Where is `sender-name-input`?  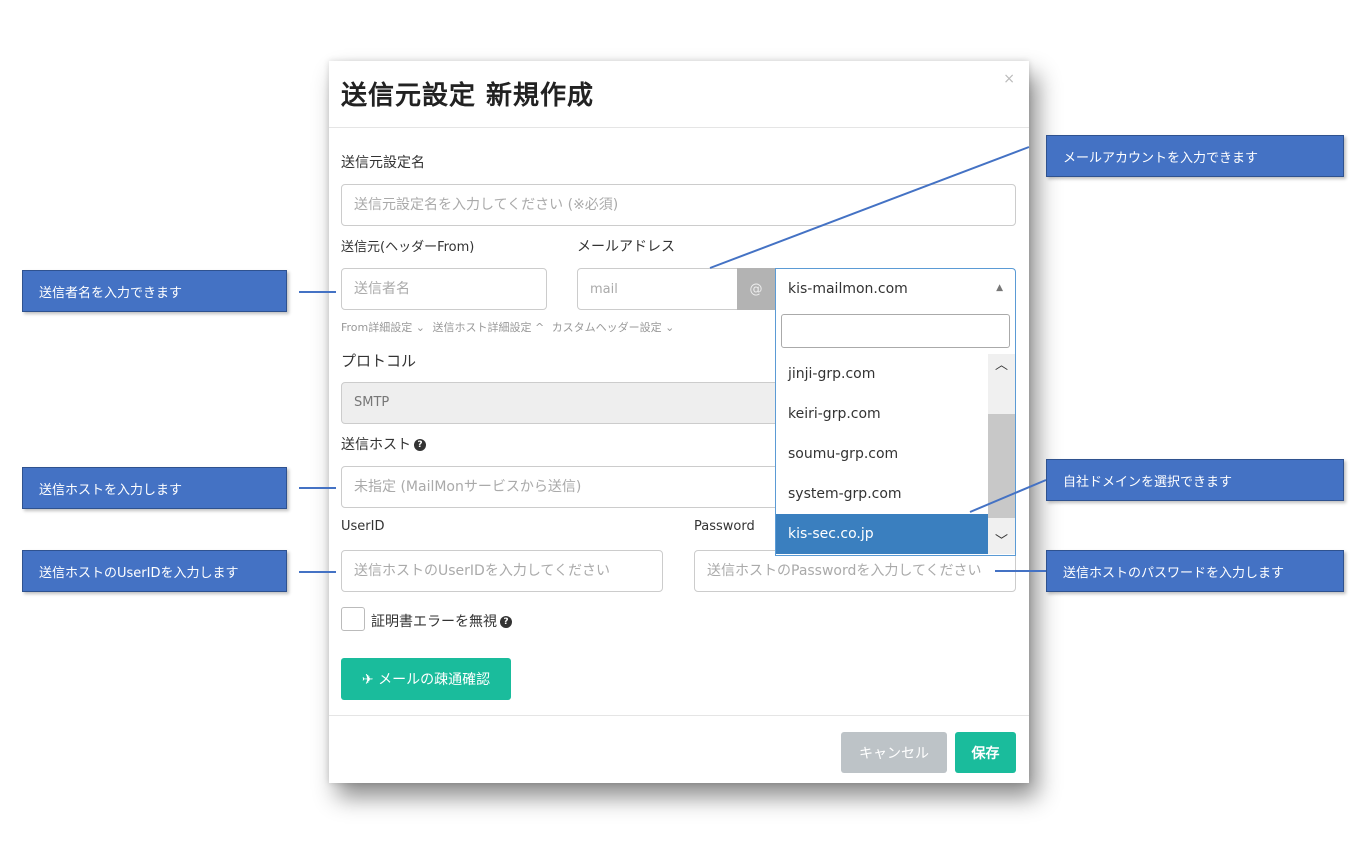
sender-name-input is located at coordinates (444, 289).